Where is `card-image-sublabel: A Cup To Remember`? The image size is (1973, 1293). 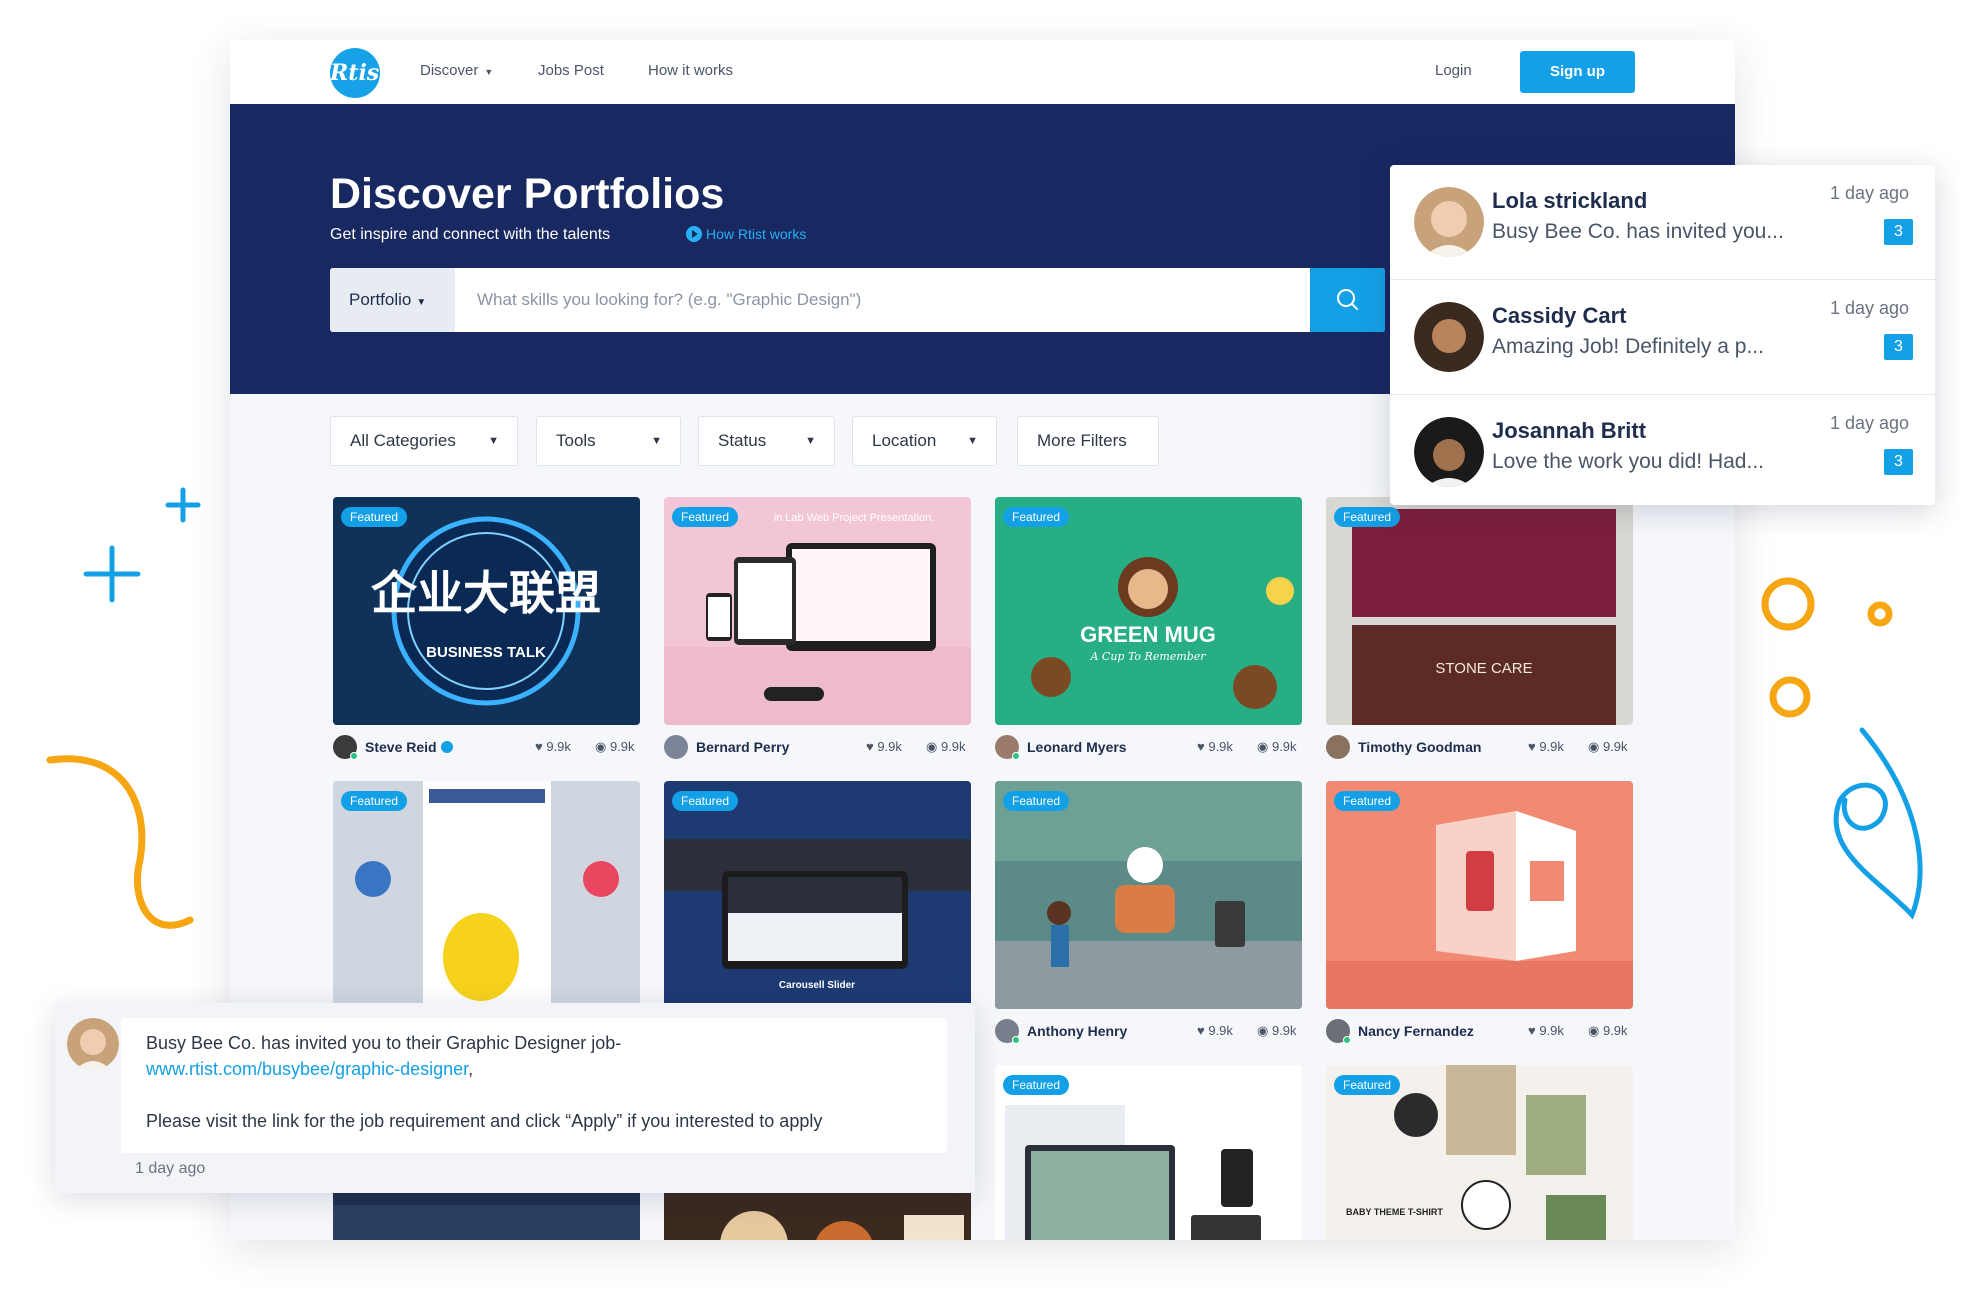 card-image-sublabel: A Cup To Remember is located at coordinates (1147, 656).